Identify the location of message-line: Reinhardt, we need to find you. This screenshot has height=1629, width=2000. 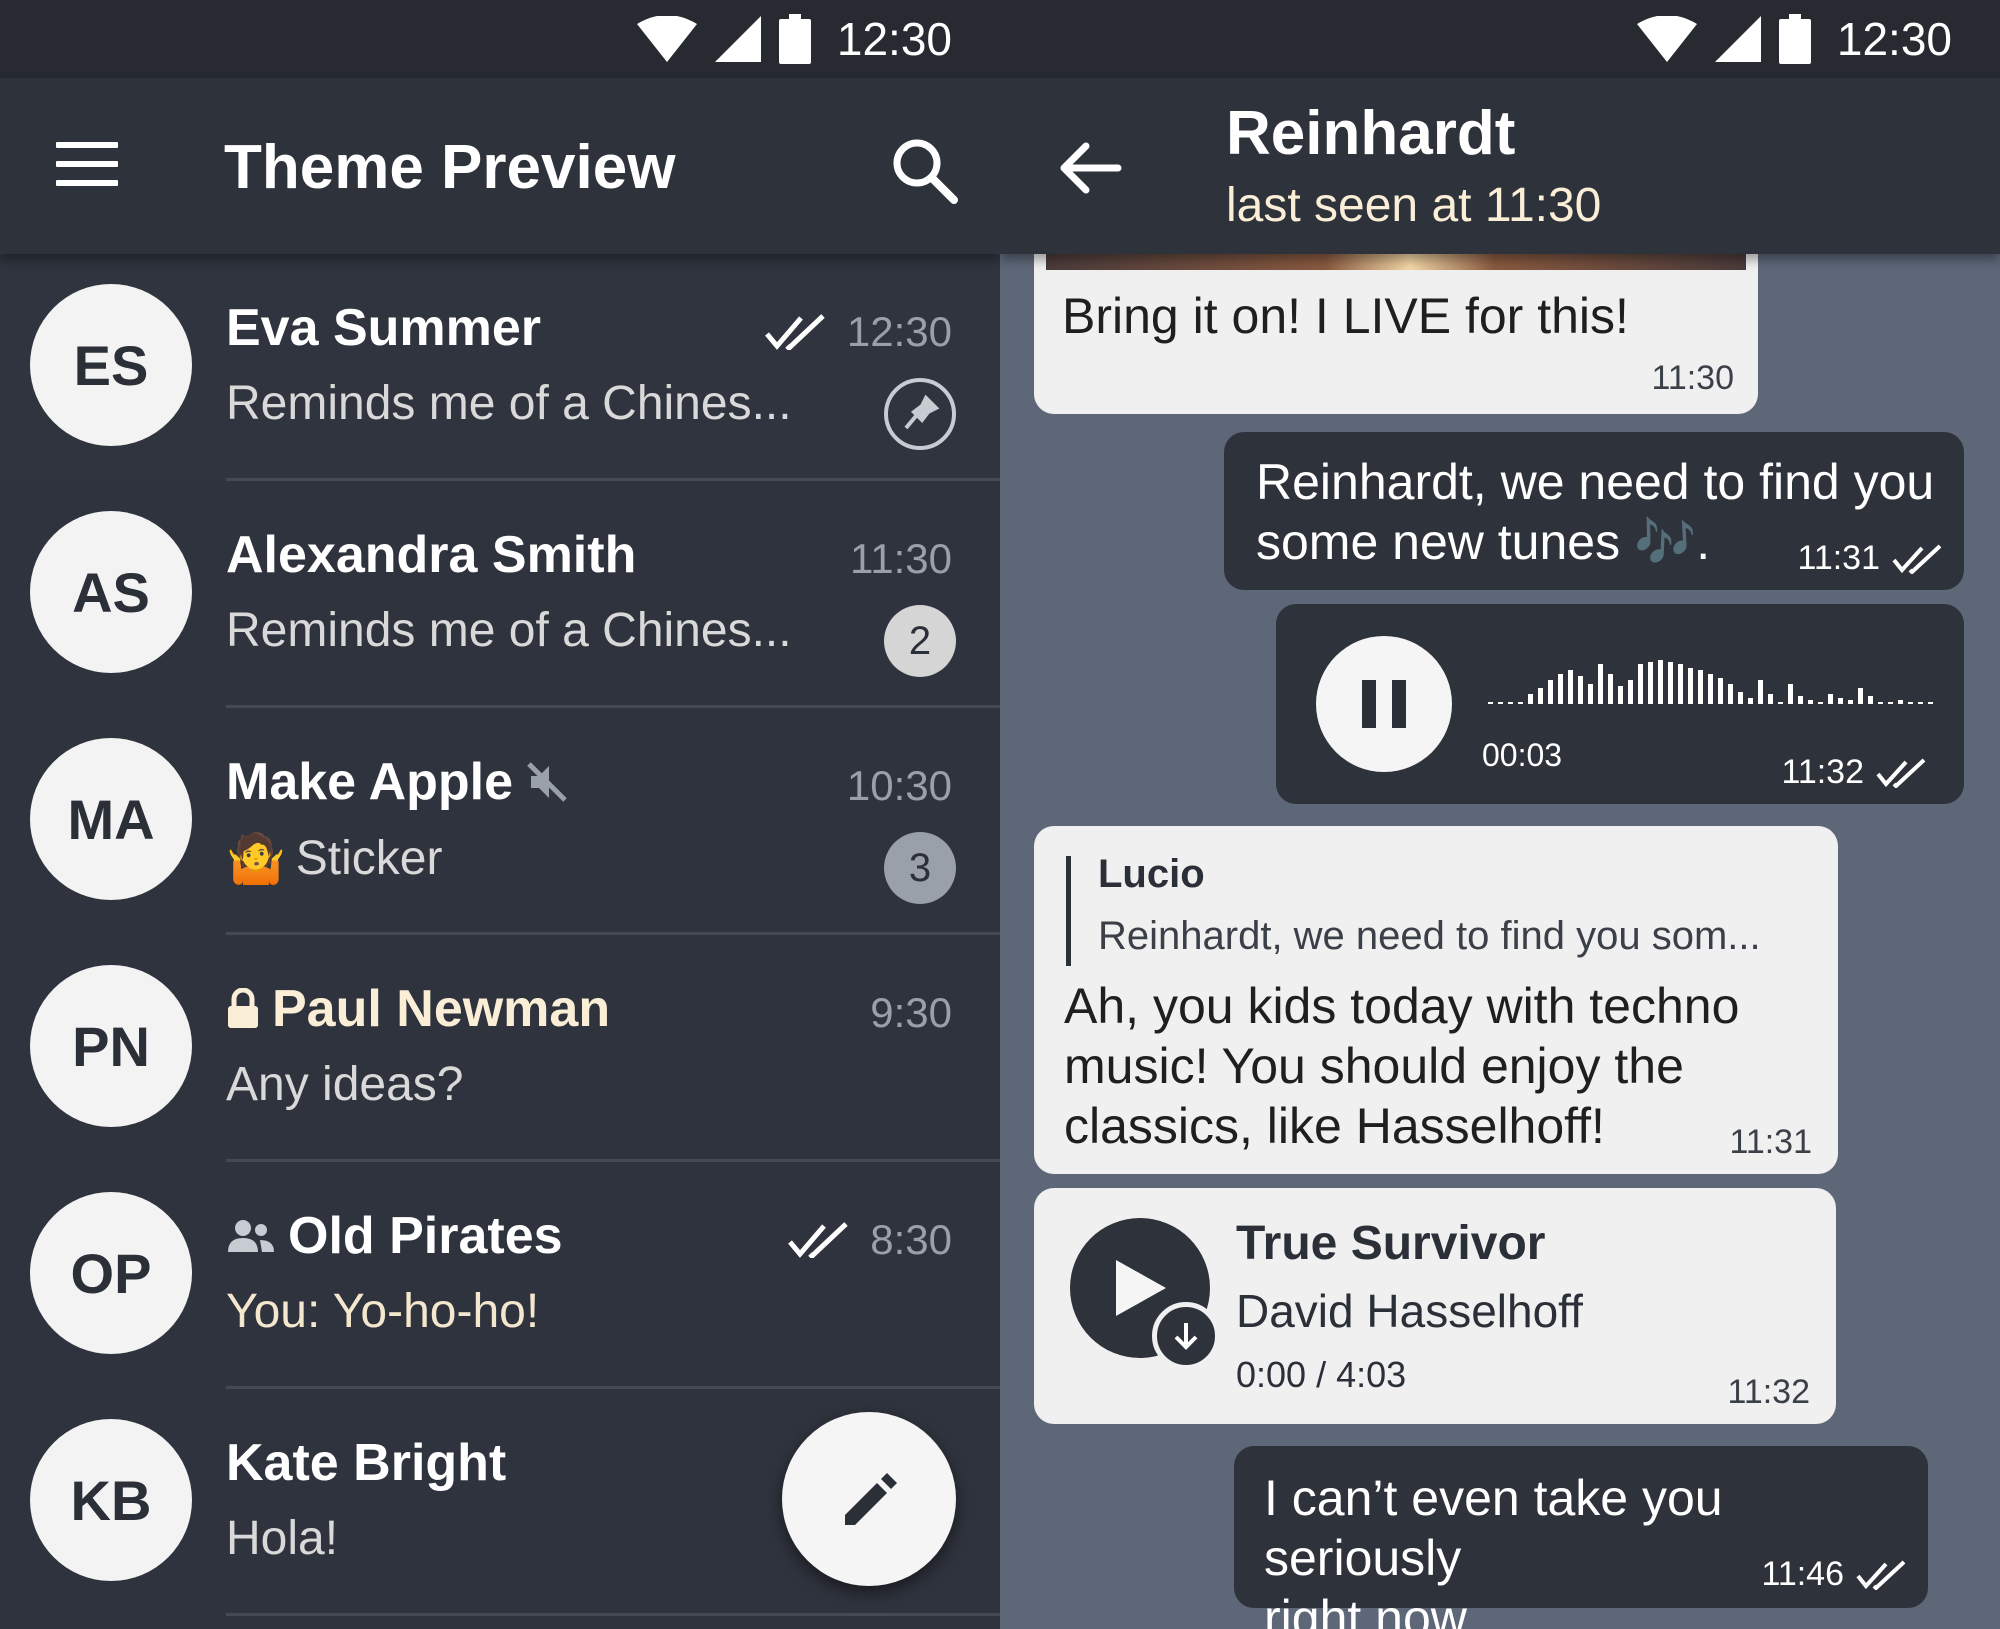
(1595, 482).